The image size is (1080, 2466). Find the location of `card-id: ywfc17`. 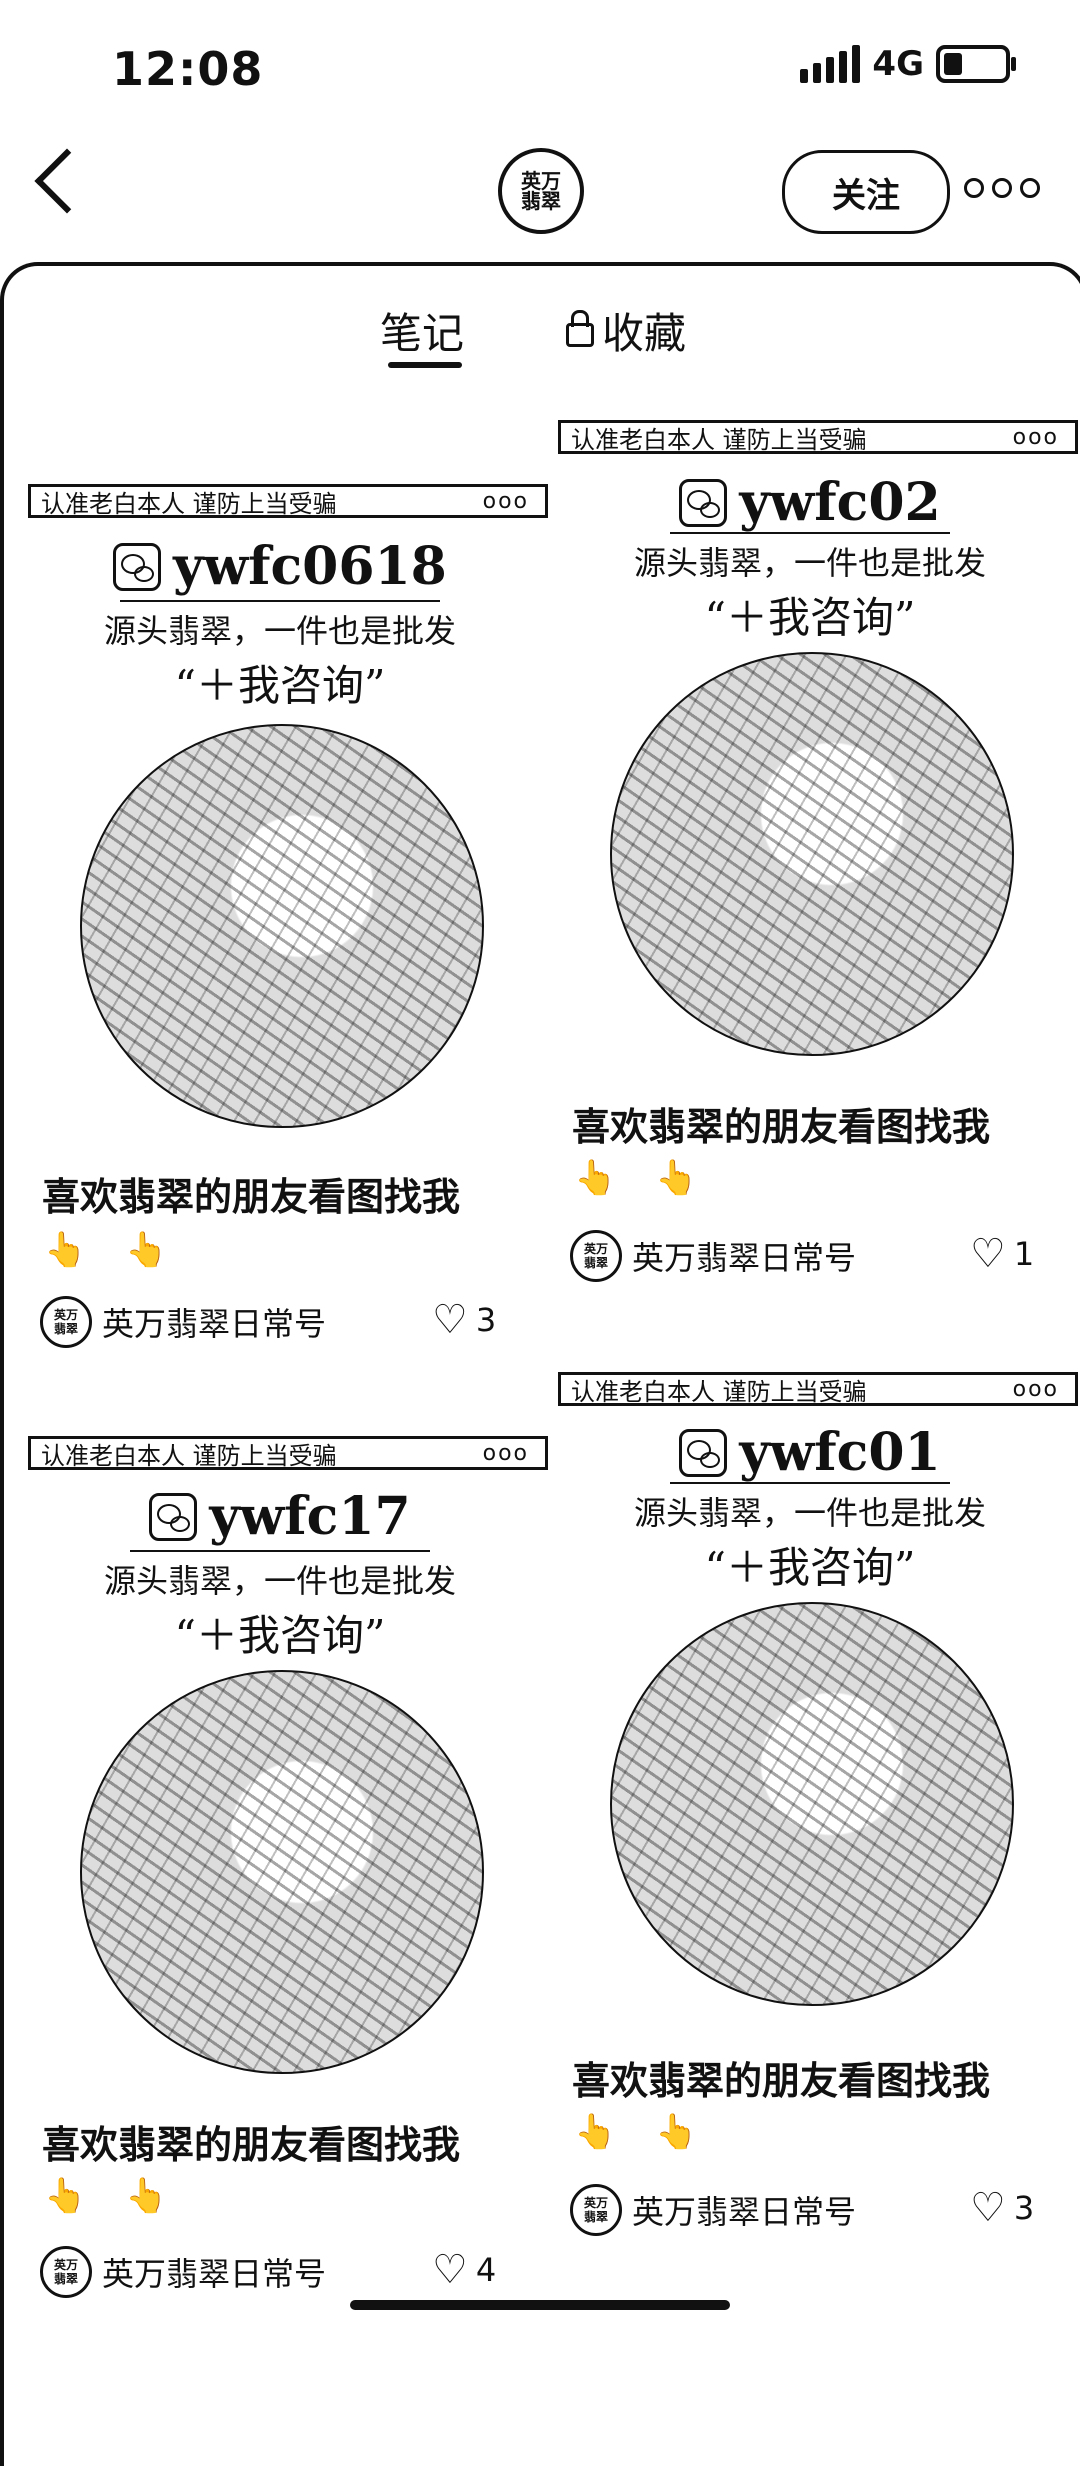

card-id: ywfc17 is located at coordinates (310, 1516).